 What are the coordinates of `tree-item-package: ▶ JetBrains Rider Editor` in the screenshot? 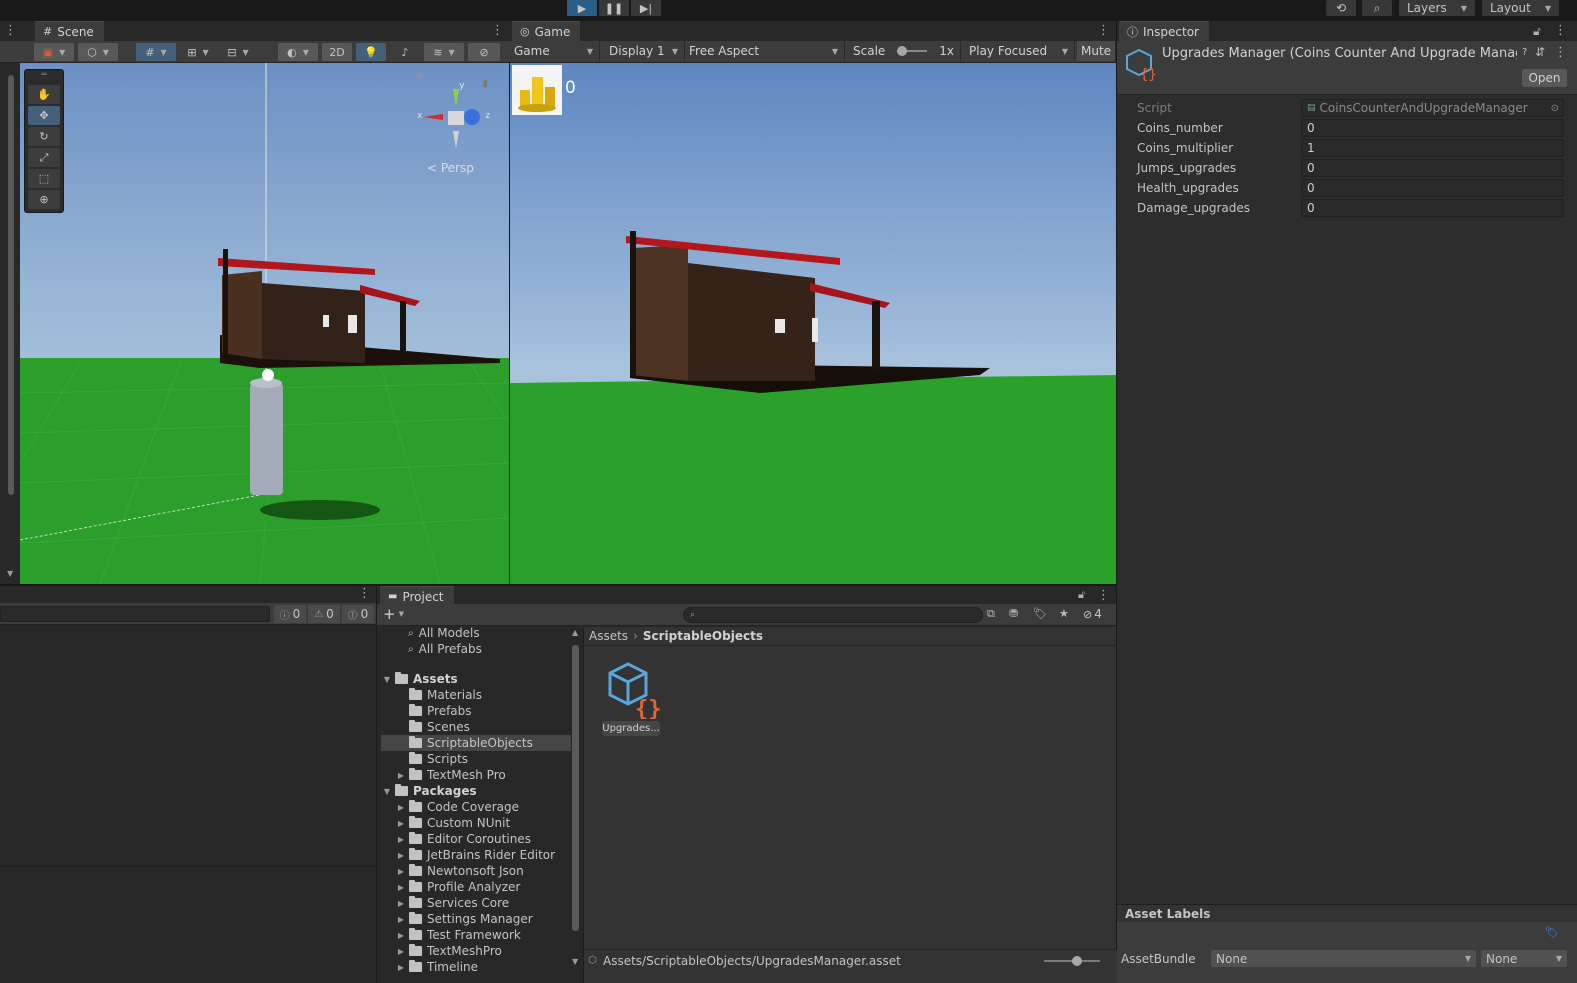 It's located at (476, 855).